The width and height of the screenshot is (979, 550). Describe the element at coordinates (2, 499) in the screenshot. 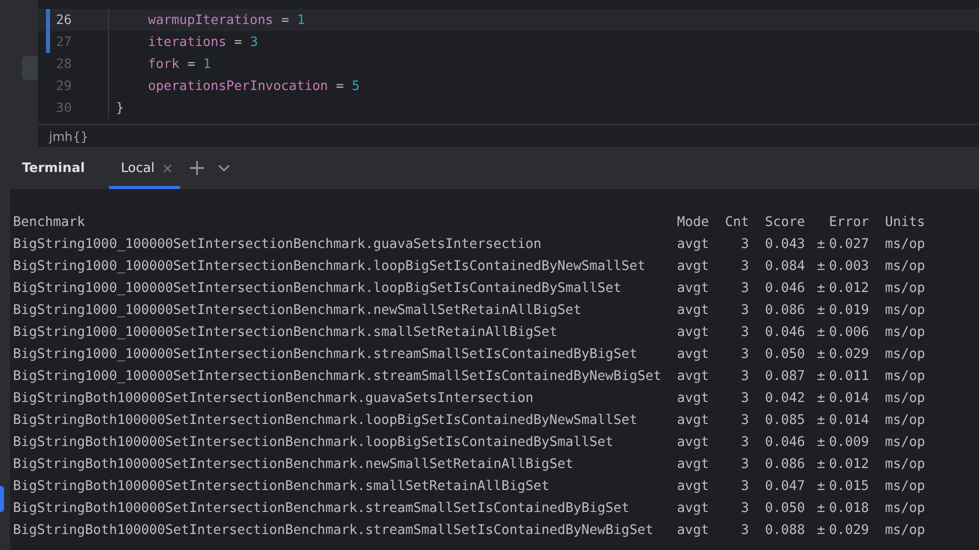

I see `active-tool-indicator` at that location.